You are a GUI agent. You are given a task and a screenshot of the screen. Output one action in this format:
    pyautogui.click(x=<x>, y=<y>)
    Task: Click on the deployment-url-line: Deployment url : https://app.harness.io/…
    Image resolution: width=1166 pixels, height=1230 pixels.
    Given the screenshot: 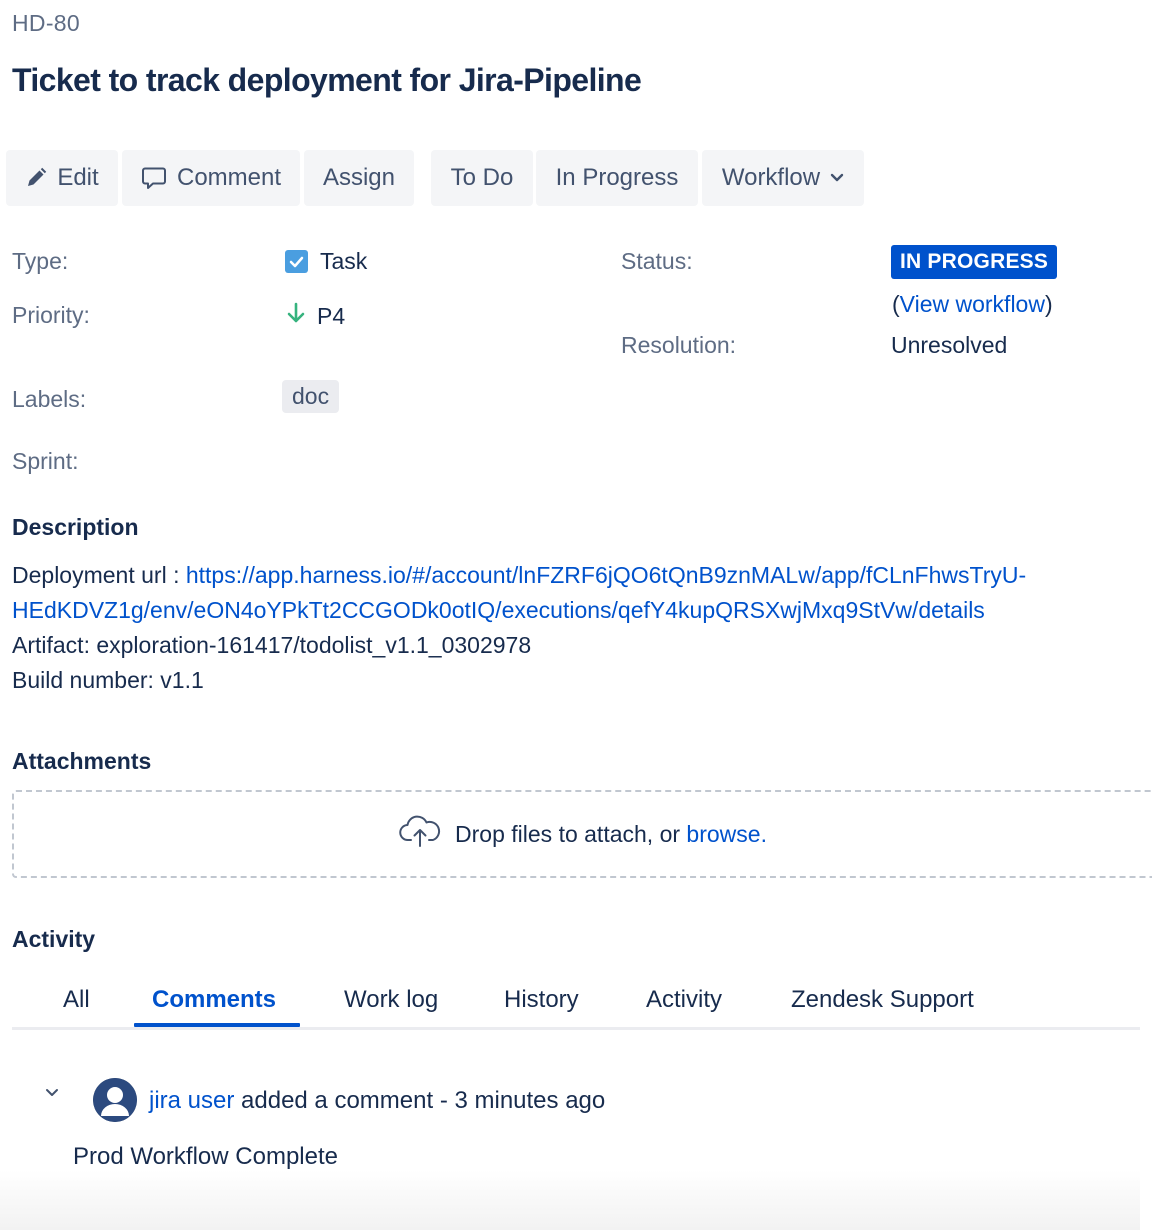 What is the action you would take?
    pyautogui.click(x=582, y=575)
    